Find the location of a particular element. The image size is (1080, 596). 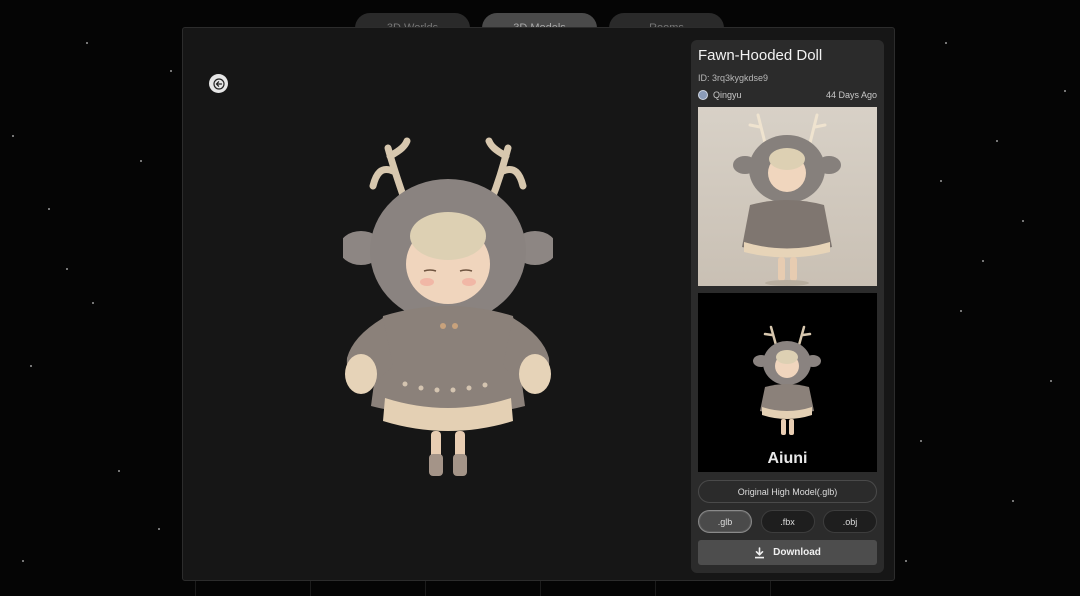

reference-image is located at coordinates (787, 196).